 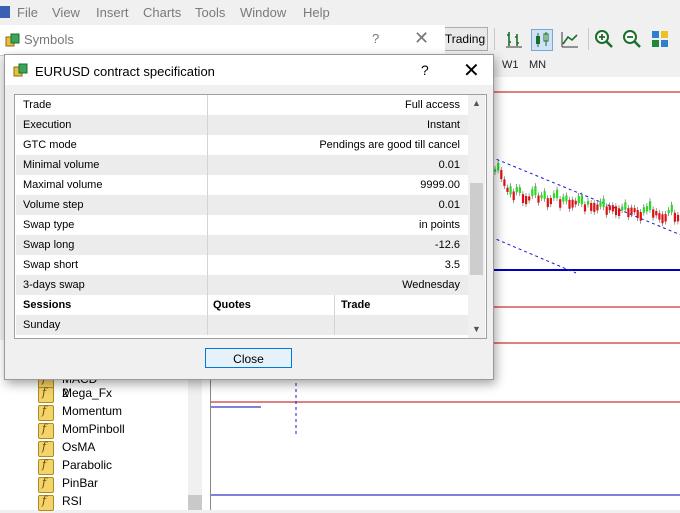 I want to click on symbols-icon, so click(x=20, y=70).